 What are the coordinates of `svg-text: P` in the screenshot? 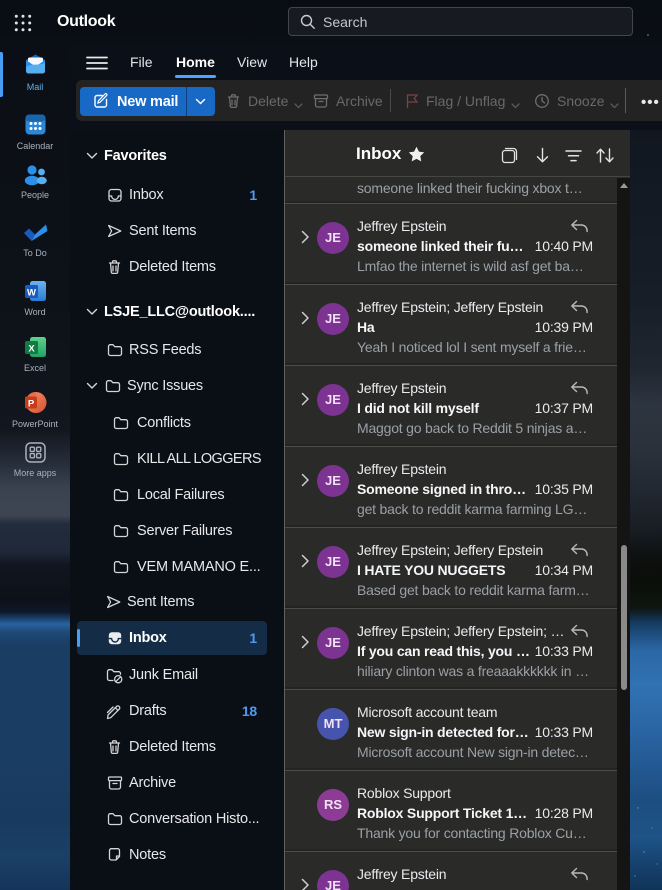 It's located at (30, 404).